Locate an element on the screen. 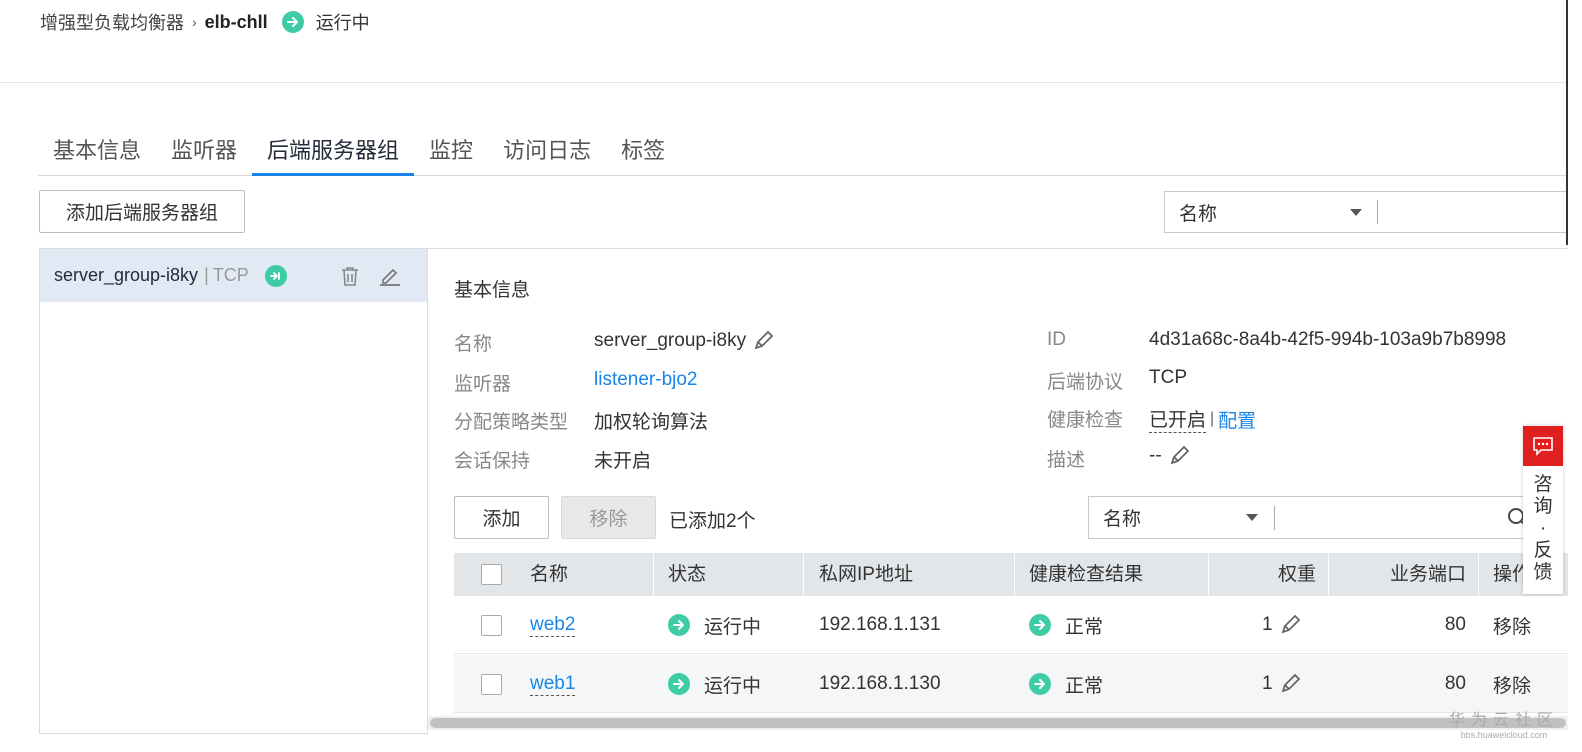  session-value: 未开启 is located at coordinates (623, 461).